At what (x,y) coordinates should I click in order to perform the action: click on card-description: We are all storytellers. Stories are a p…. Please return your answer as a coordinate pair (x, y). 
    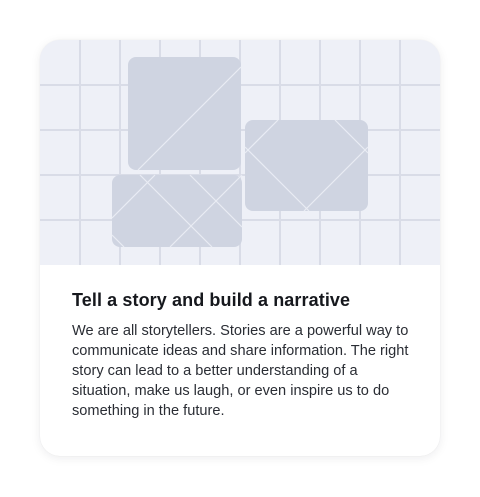
    Looking at the image, I should click on (240, 371).